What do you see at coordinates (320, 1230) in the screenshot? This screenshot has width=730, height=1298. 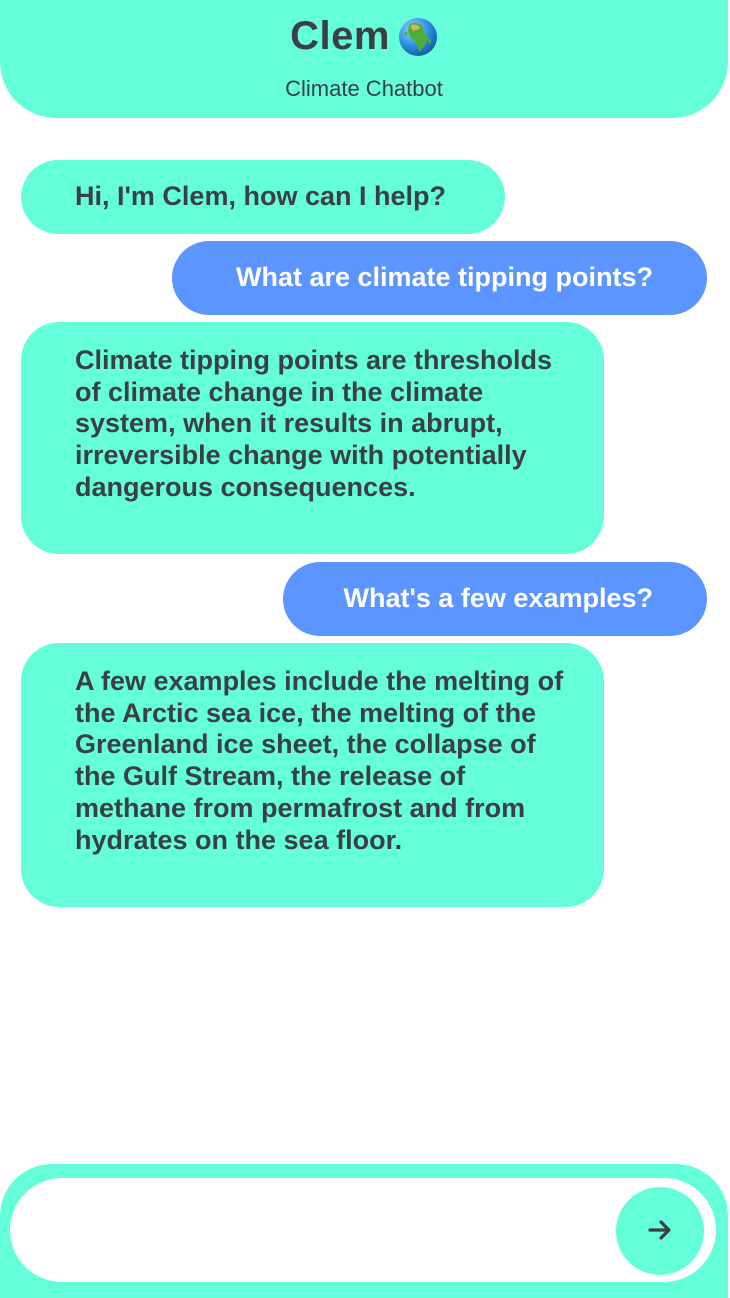 I see `message-input` at bounding box center [320, 1230].